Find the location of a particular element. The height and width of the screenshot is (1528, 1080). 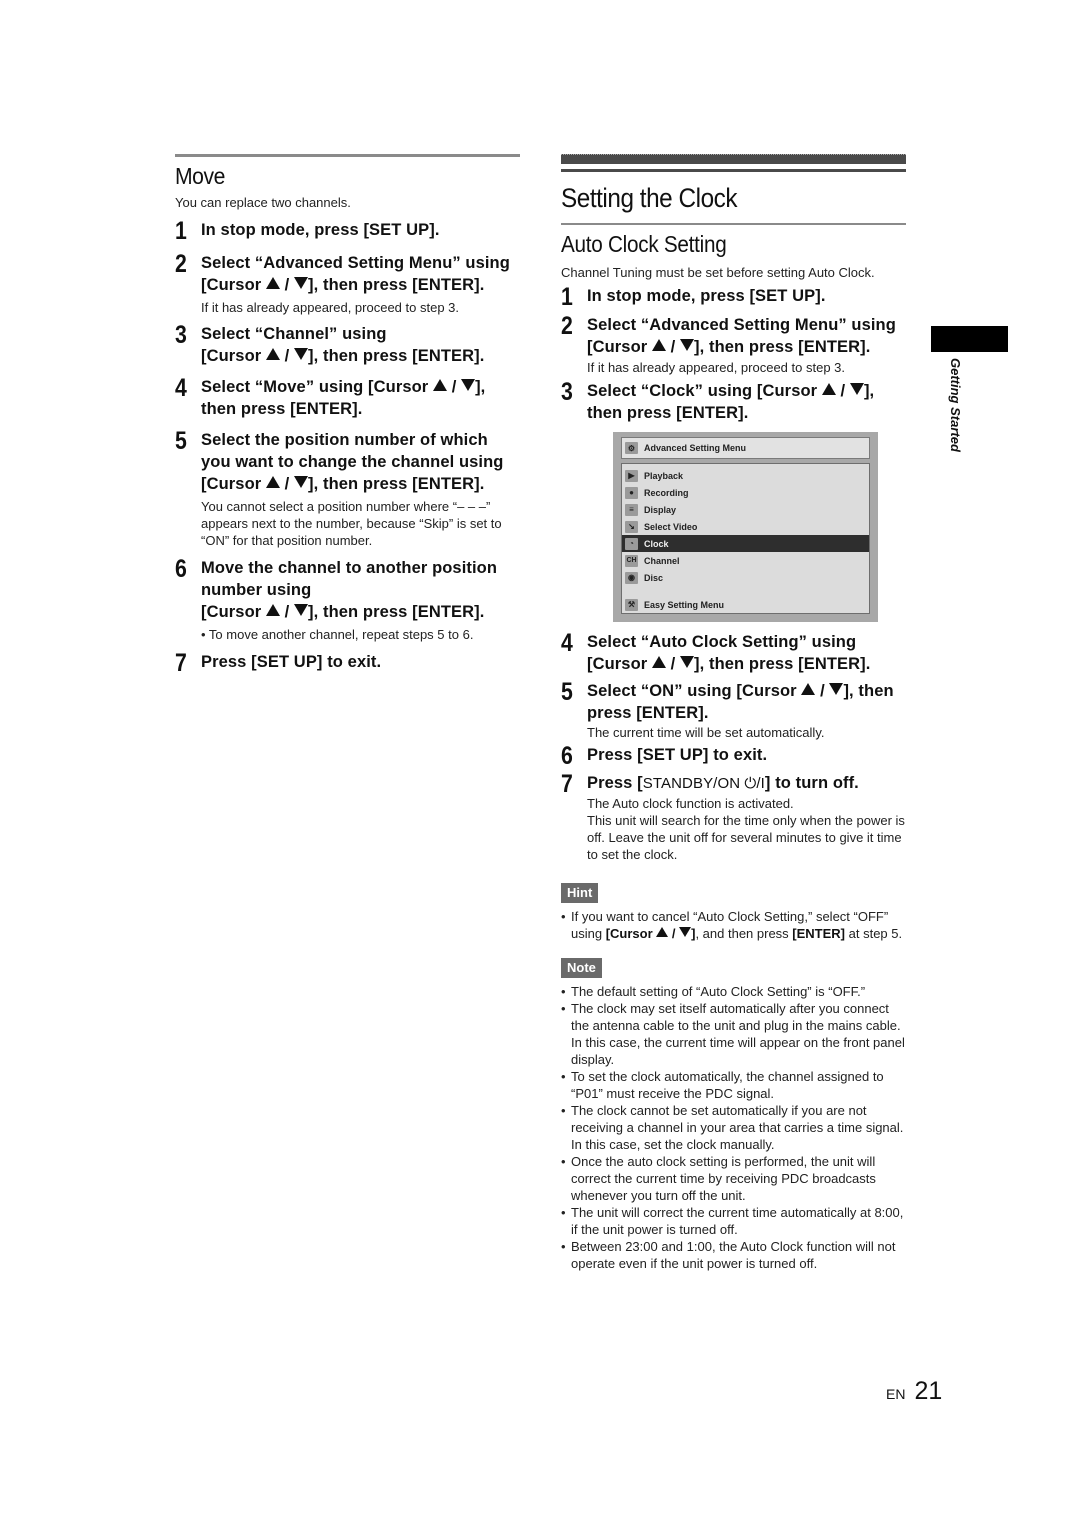

step-number: 3 is located at coordinates (181, 335).